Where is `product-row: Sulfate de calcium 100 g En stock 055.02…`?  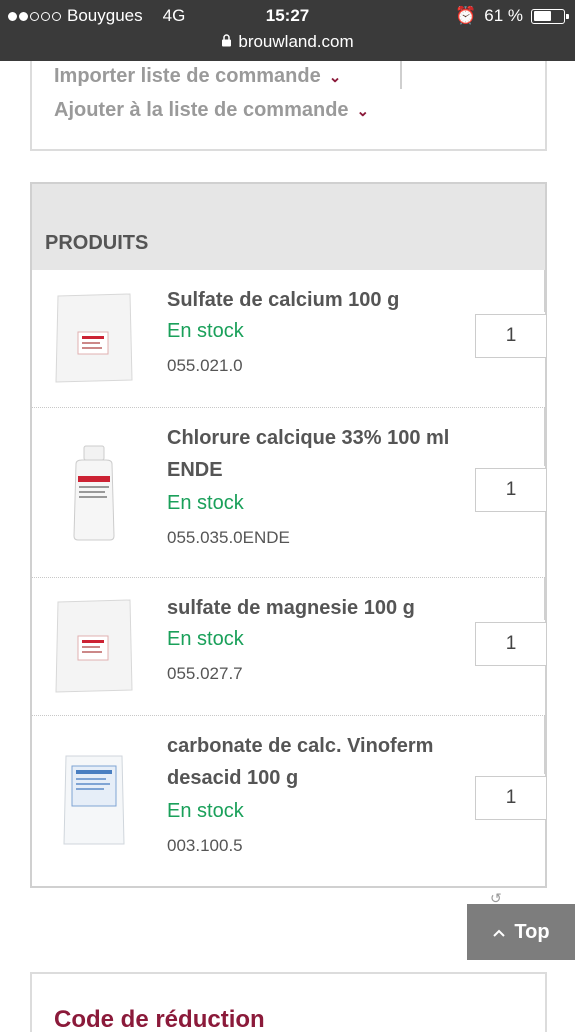 product-row: Sulfate de calcium 100 g En stock 055.02… is located at coordinates (289, 339).